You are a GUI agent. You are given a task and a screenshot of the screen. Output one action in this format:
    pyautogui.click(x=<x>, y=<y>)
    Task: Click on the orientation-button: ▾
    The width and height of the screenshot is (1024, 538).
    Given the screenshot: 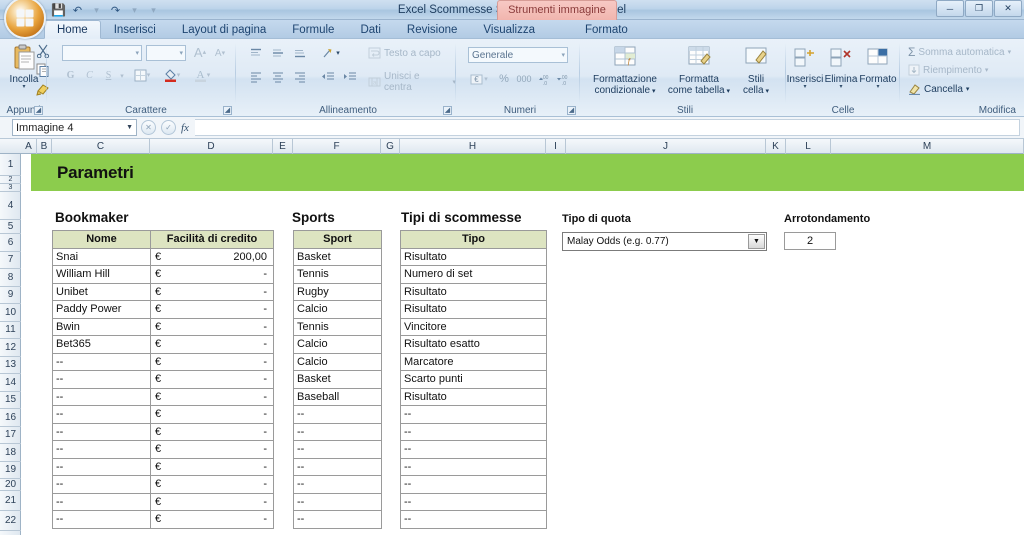 What is the action you would take?
    pyautogui.click(x=331, y=53)
    